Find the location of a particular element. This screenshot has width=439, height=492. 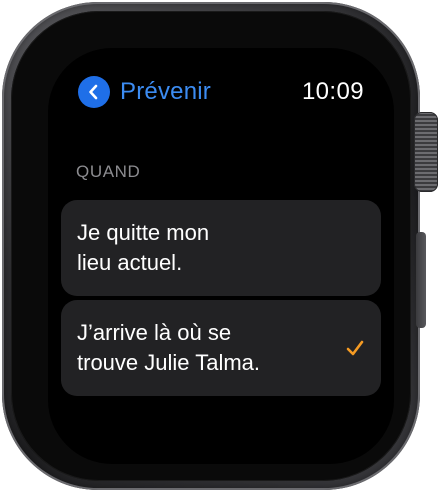

section-header: QUAND is located at coordinates (108, 171).